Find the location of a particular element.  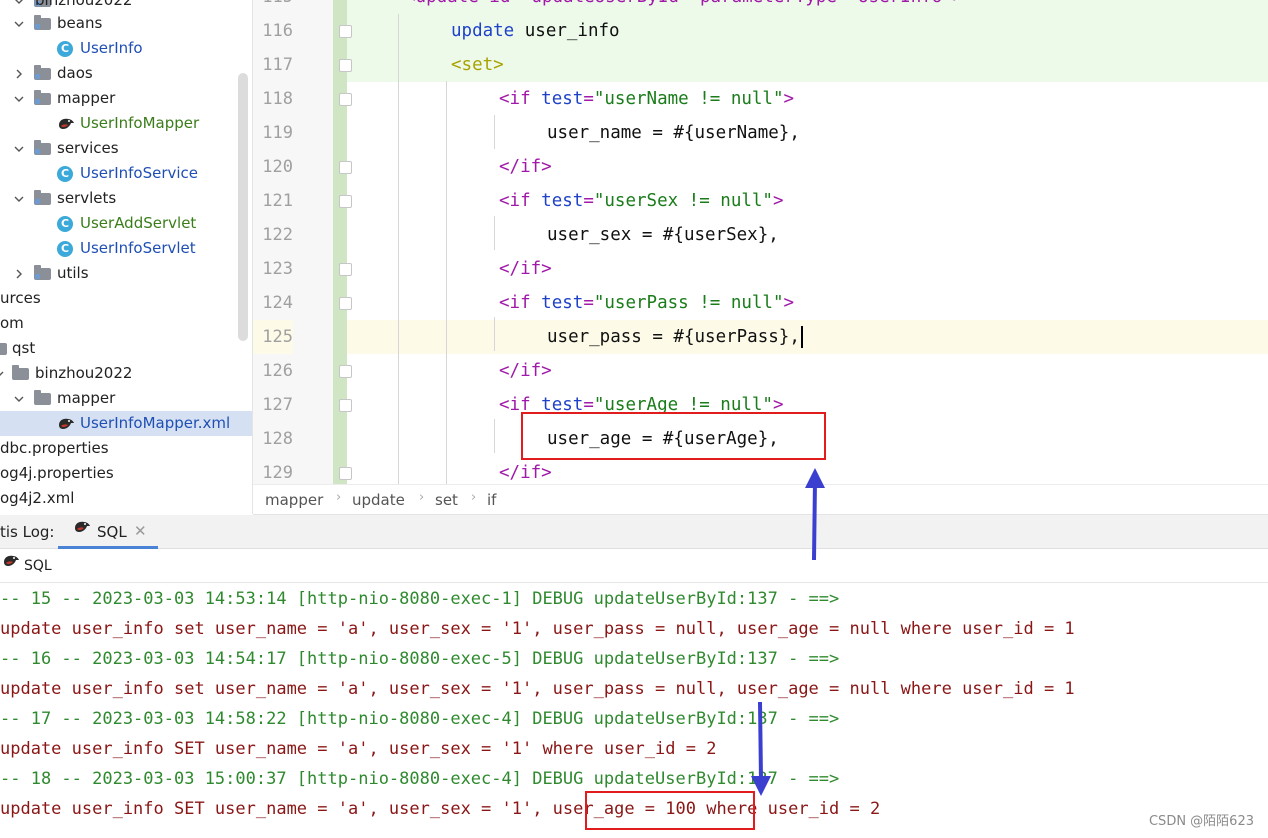

line-number: 119 is located at coordinates (277, 133).